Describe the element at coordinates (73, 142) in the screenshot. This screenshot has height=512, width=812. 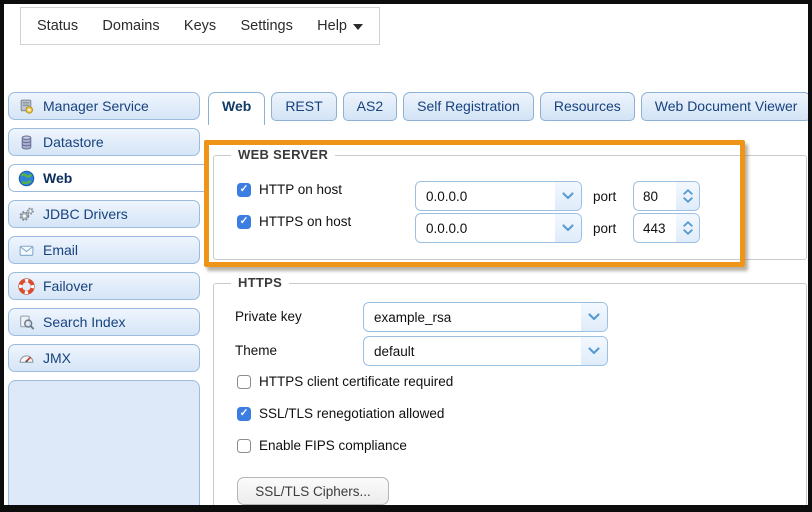
I see `sidebar-item-label: Datastore` at that location.